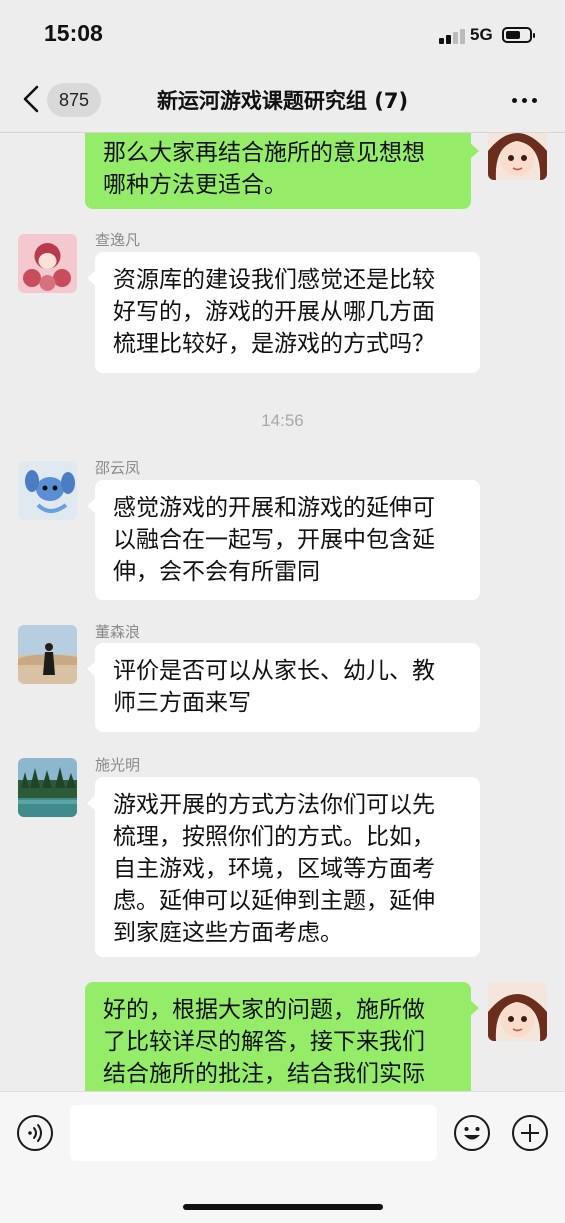 This screenshot has width=565, height=1223. What do you see at coordinates (118, 240) in the screenshot?
I see `sender-name: 查逸凡` at bounding box center [118, 240].